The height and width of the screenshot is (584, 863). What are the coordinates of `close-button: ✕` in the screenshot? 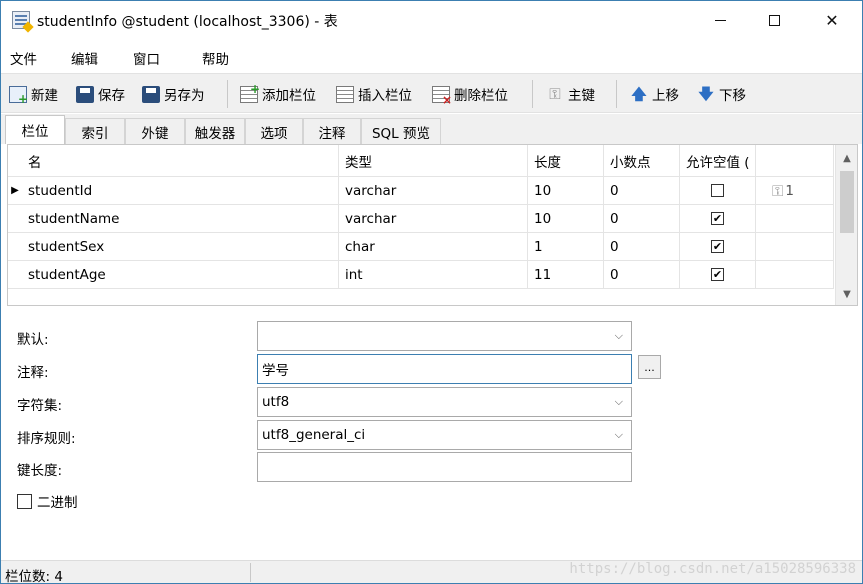 It's located at (832, 20).